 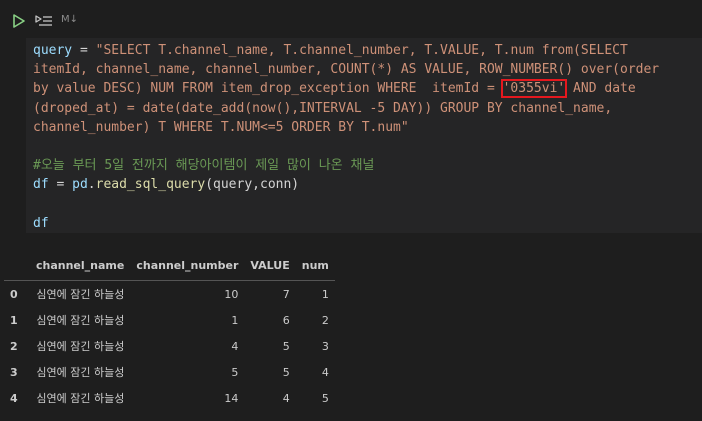 What do you see at coordinates (325, 320) in the screenshot?
I see `cell-num: 2` at bounding box center [325, 320].